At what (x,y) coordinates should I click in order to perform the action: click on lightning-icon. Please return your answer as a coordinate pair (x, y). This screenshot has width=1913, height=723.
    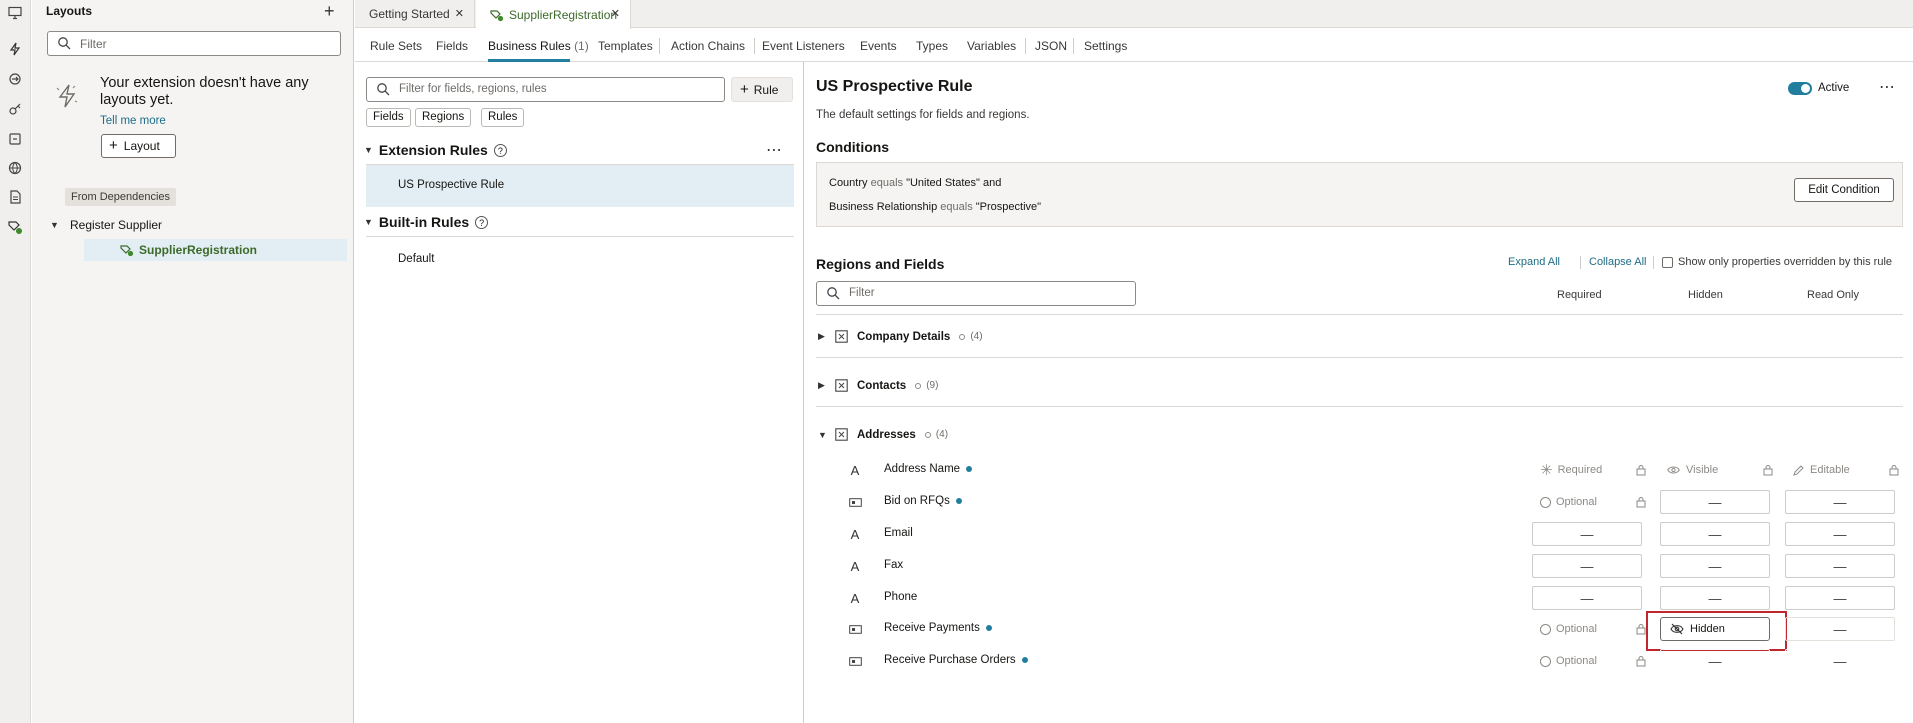
    Looking at the image, I should click on (15, 49).